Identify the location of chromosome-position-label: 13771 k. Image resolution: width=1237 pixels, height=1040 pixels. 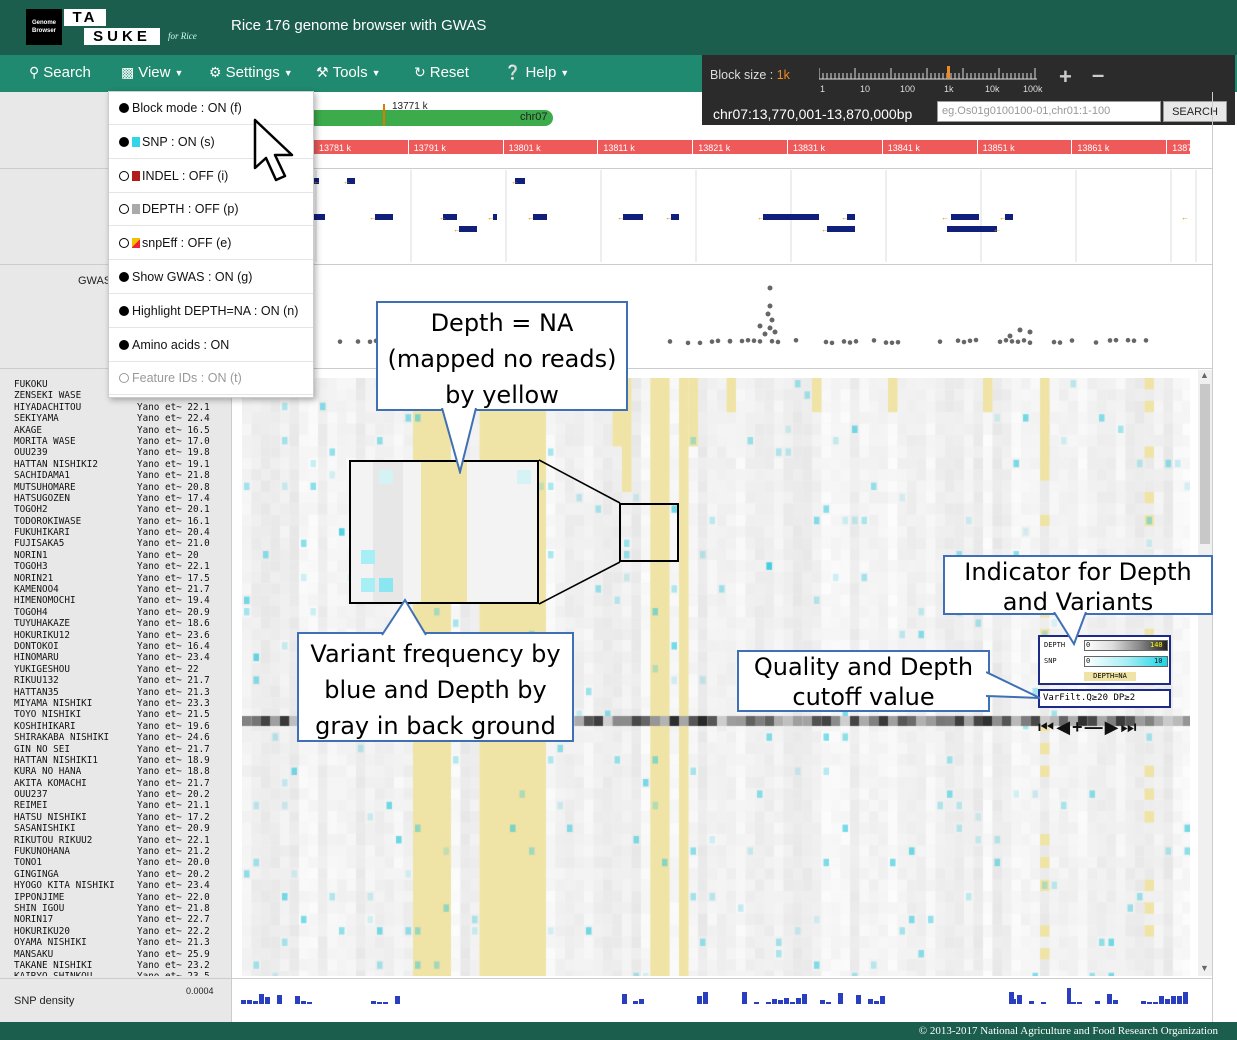
(410, 106).